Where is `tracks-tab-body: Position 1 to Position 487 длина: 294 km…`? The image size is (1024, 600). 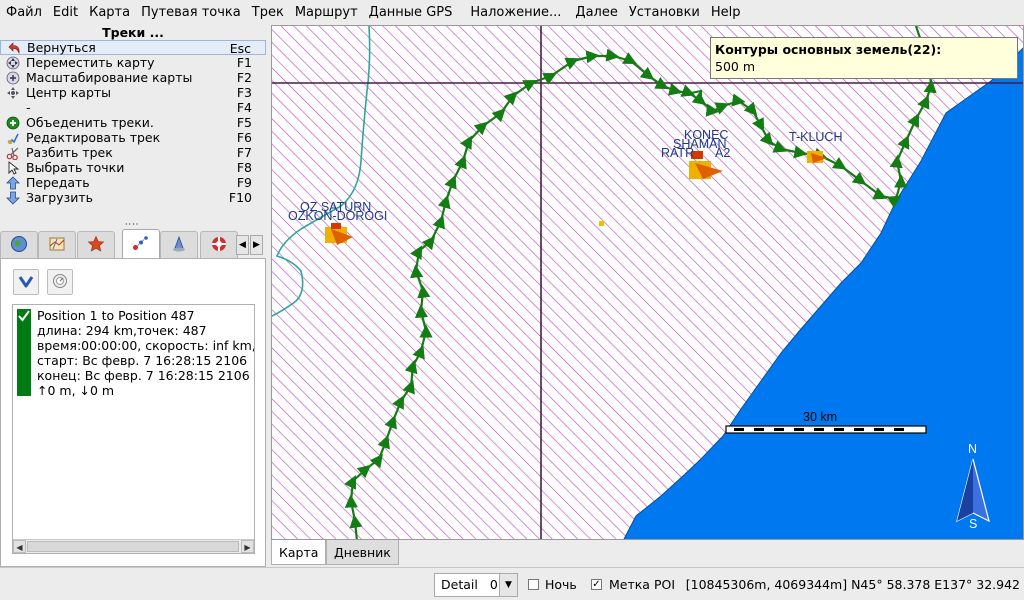
tracks-tab-body: Position 1 to Position 487 длина: 294 km… is located at coordinates (133, 412).